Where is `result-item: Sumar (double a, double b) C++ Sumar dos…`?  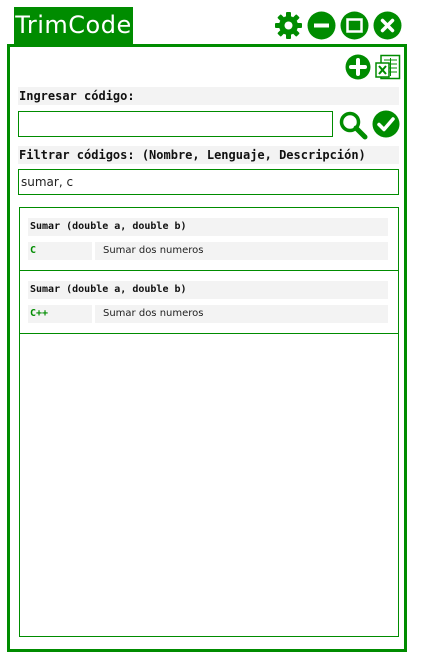 result-item: Sumar (double a, double b) C++ Sumar dos… is located at coordinates (209, 302).